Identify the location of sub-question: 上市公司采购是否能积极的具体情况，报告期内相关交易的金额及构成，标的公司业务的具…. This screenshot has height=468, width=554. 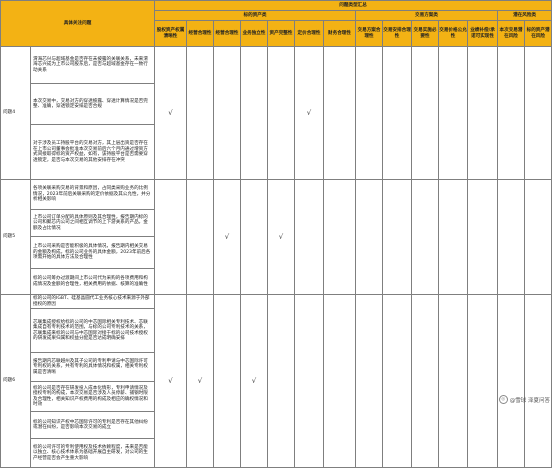
(92, 252).